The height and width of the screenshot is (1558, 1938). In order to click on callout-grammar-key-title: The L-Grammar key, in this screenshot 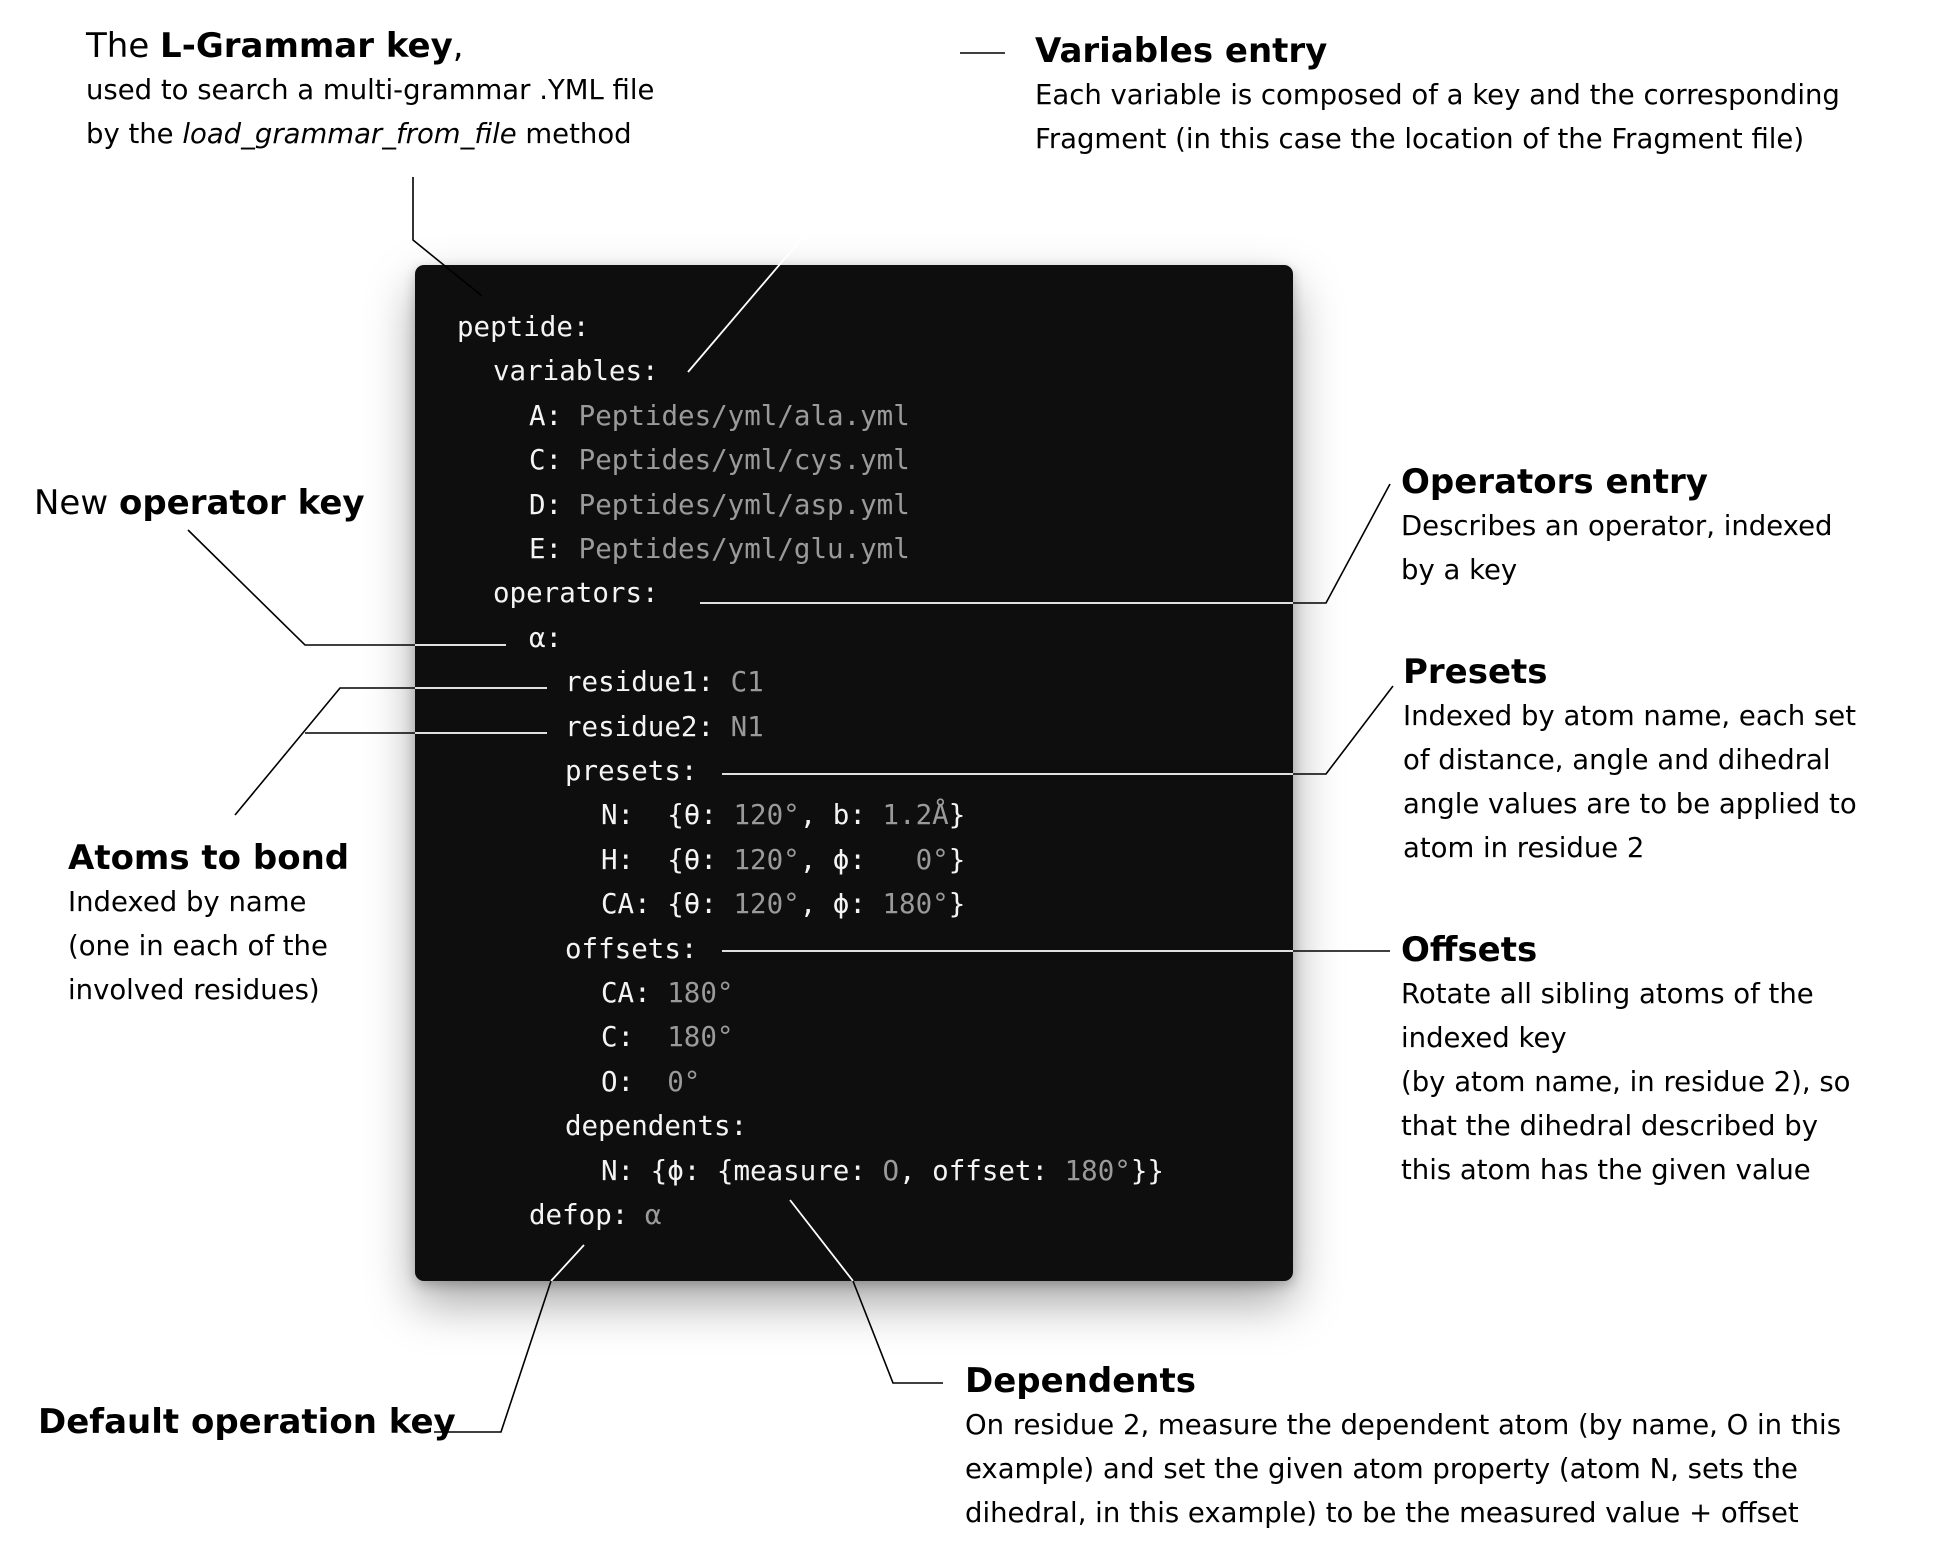, I will do `click(275, 46)`.